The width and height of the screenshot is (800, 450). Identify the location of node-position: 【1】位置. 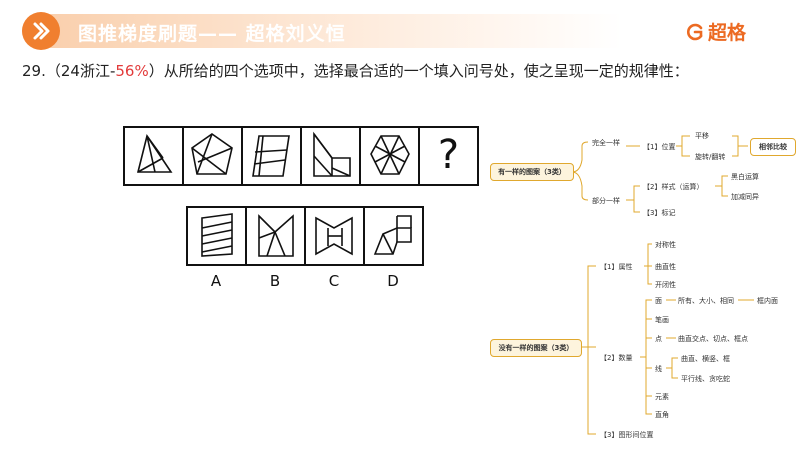
(659, 147).